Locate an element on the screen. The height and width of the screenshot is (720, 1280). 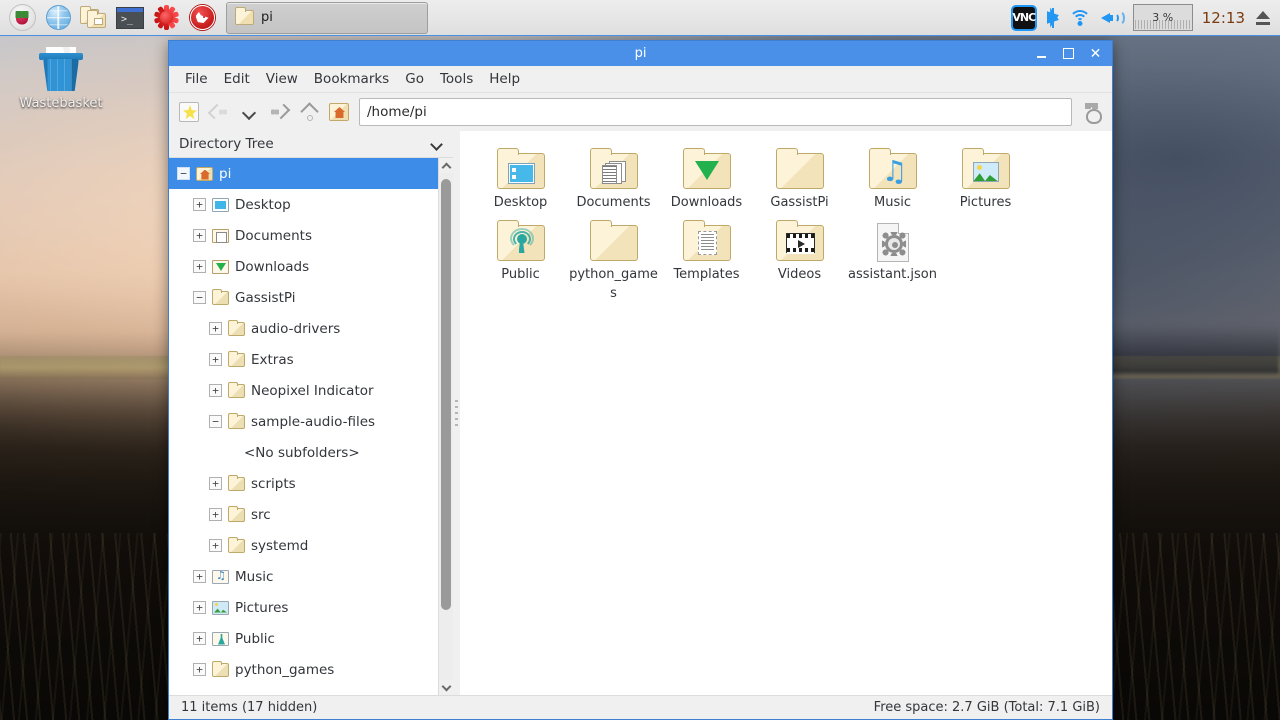
back-button is located at coordinates (219, 112).